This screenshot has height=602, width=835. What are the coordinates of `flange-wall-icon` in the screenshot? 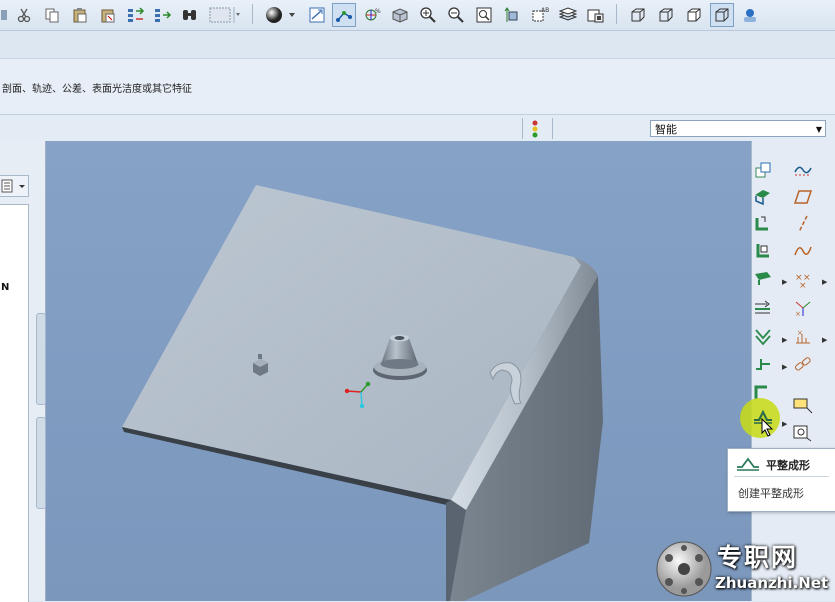 It's located at (761, 223).